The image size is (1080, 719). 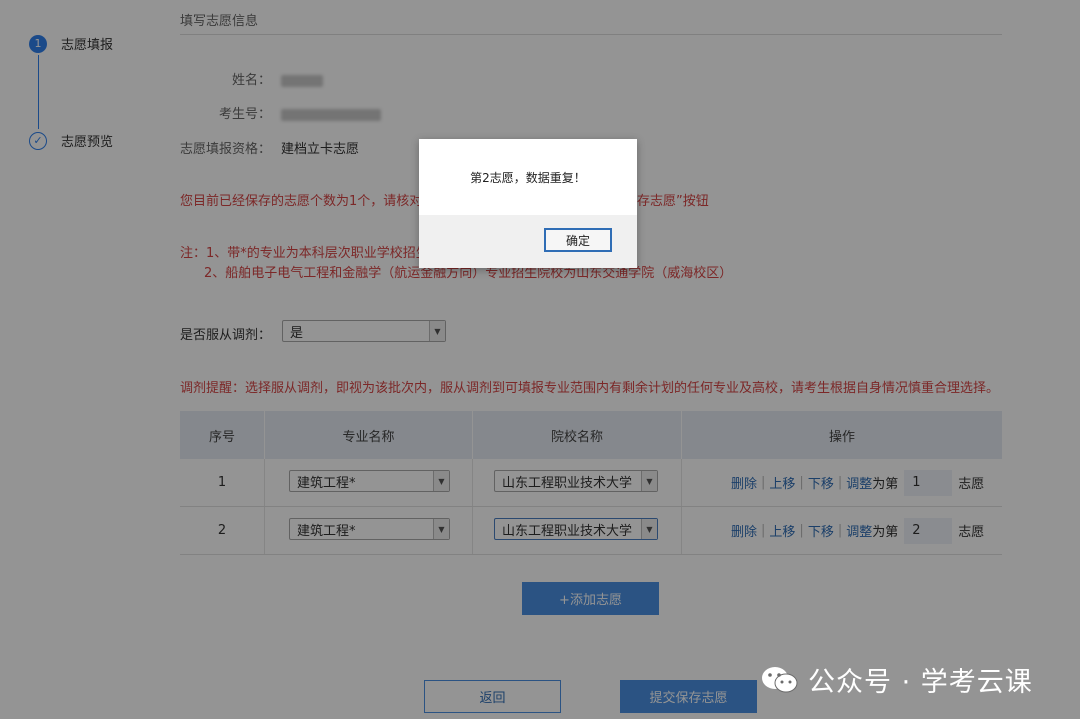 I want to click on dialog-footer: 确定, so click(x=528, y=241).